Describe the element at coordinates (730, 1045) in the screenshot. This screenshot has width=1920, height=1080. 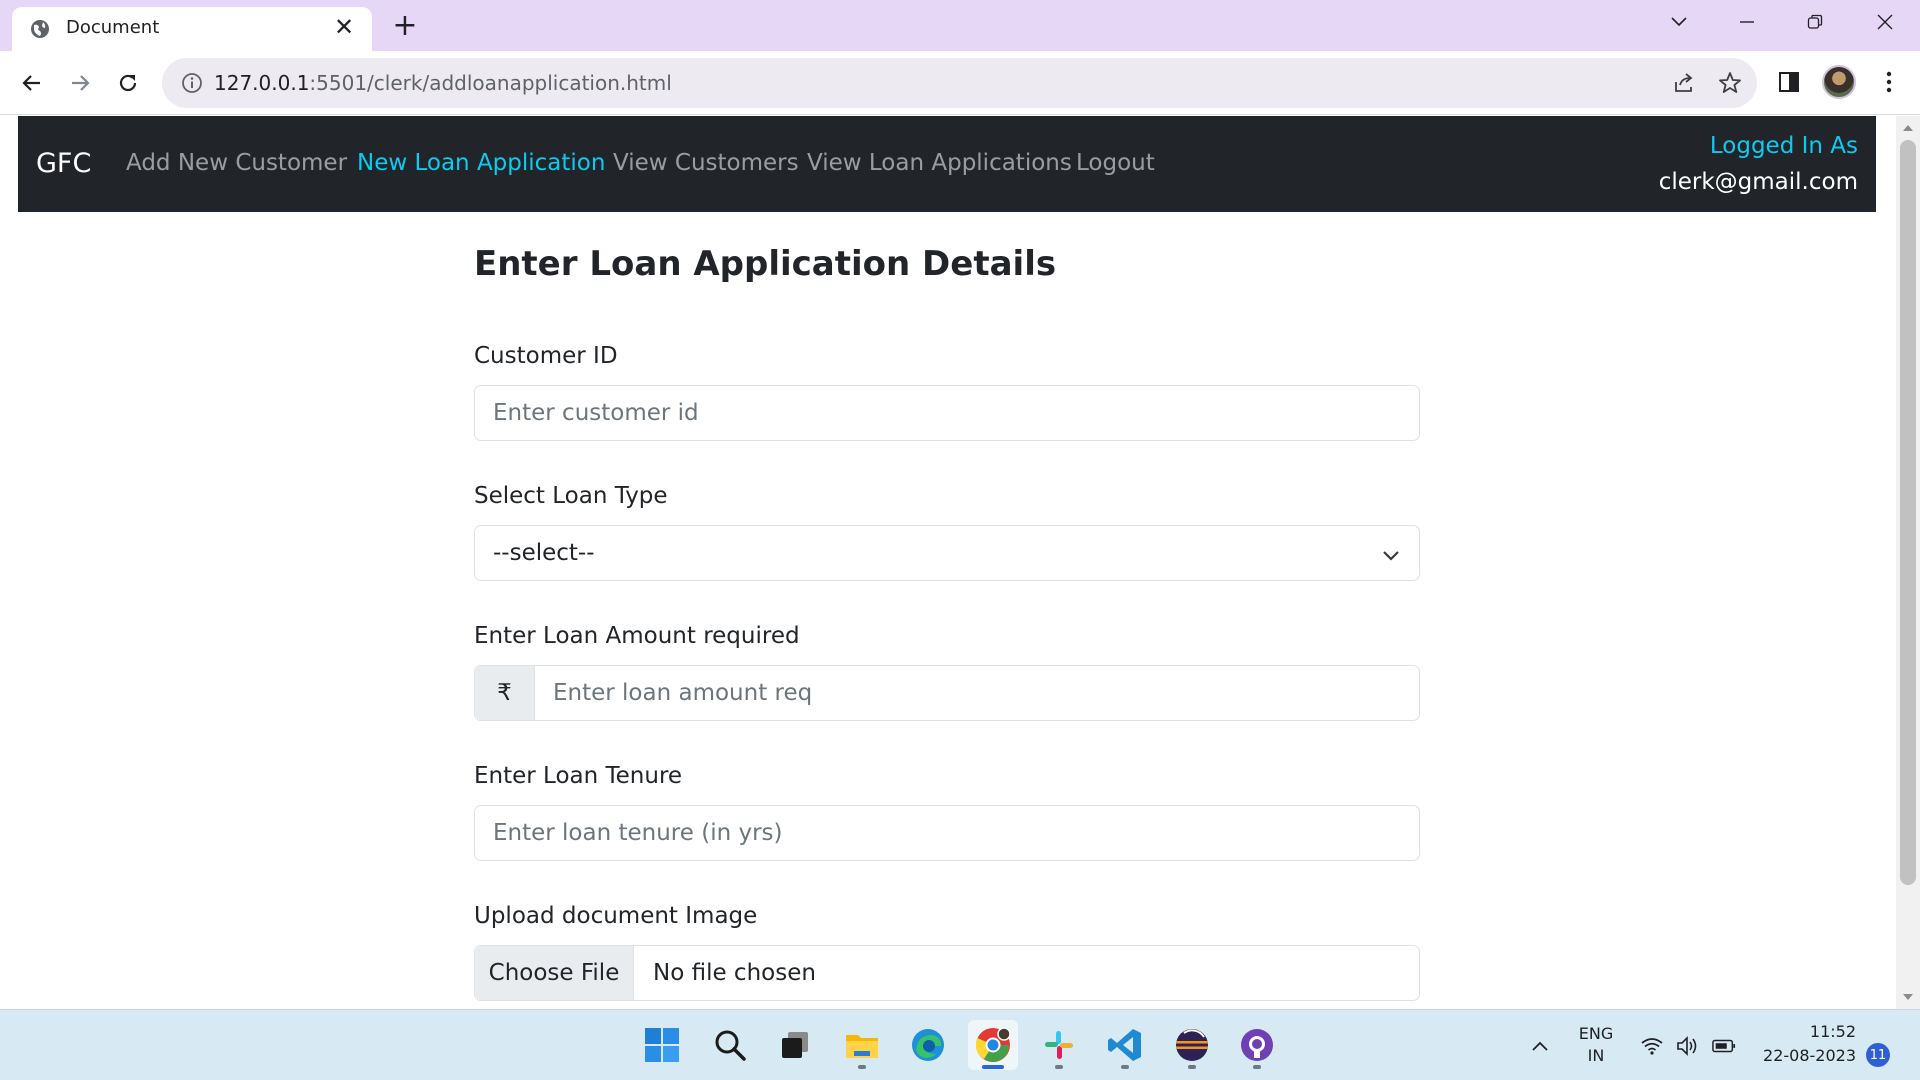
I see `search-icon` at that location.